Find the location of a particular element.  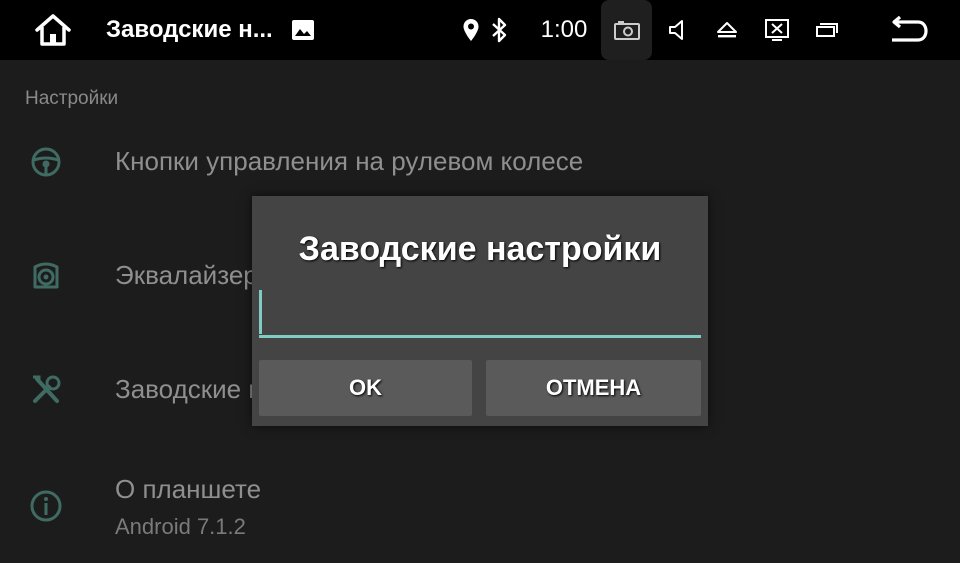

back-icon is located at coordinates (910, 29).